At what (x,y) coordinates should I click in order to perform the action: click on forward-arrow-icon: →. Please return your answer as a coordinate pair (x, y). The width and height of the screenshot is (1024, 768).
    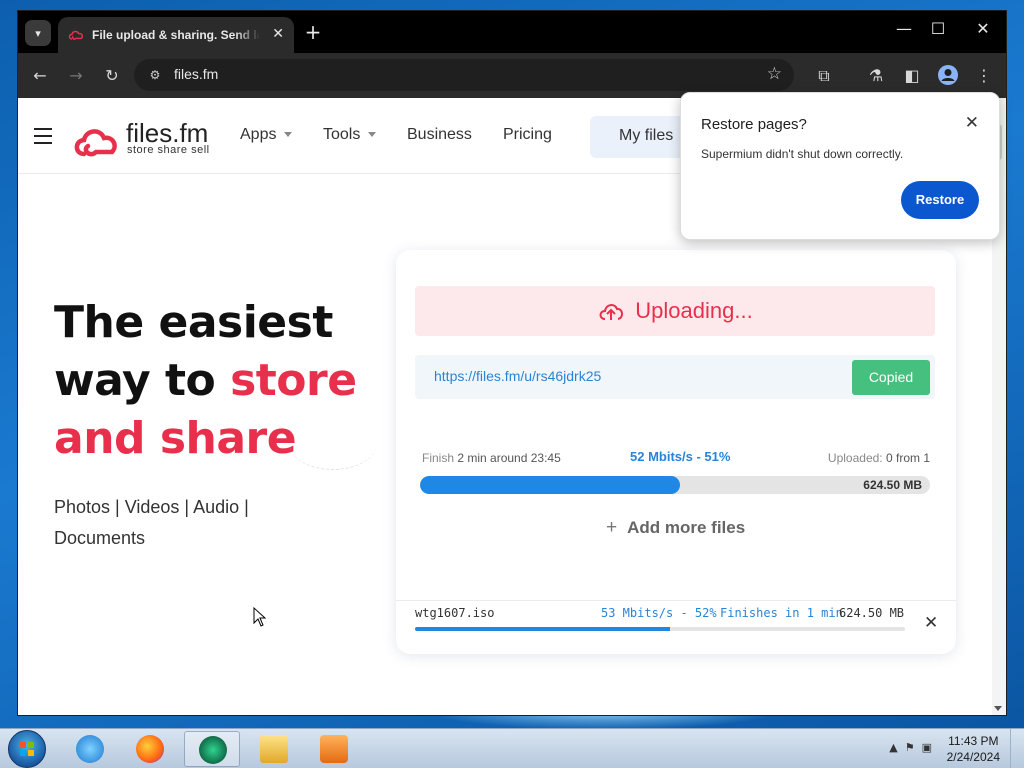
    Looking at the image, I should click on (76, 76).